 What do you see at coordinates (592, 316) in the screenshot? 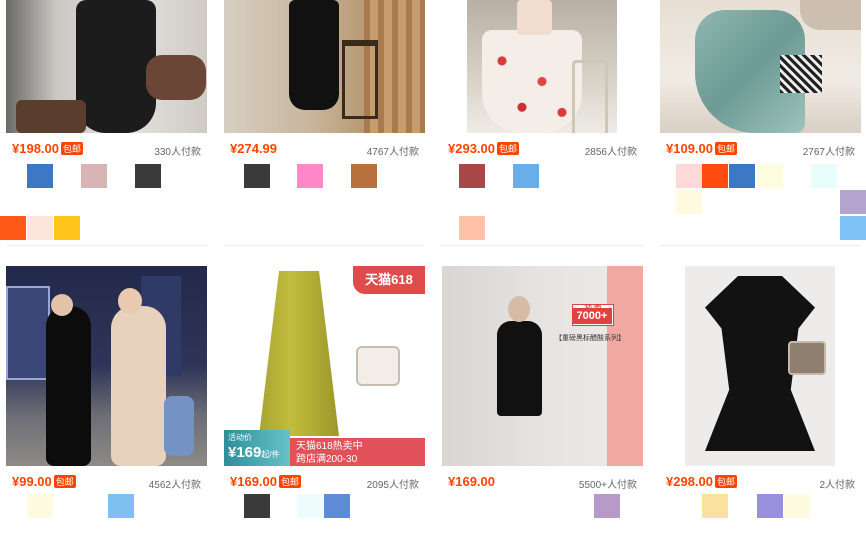
I see `hot-count: 7000+` at bounding box center [592, 316].